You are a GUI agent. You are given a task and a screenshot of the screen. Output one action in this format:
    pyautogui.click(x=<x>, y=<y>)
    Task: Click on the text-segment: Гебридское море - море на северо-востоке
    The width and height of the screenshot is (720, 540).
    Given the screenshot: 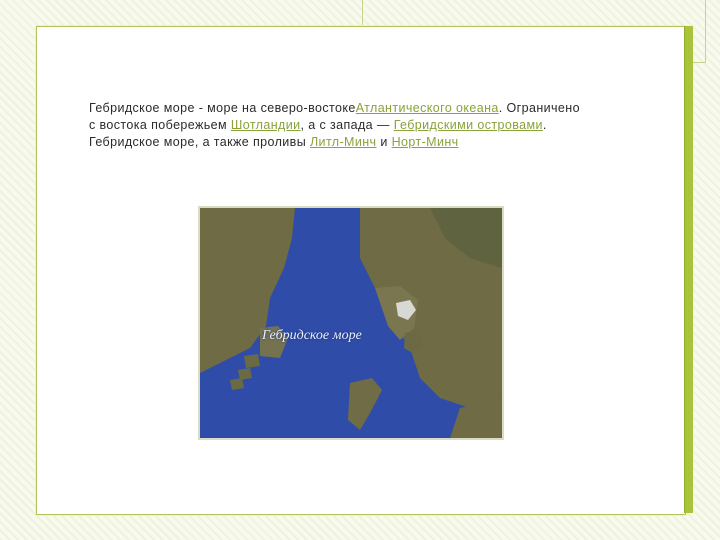 What is the action you would take?
    pyautogui.click(x=222, y=108)
    